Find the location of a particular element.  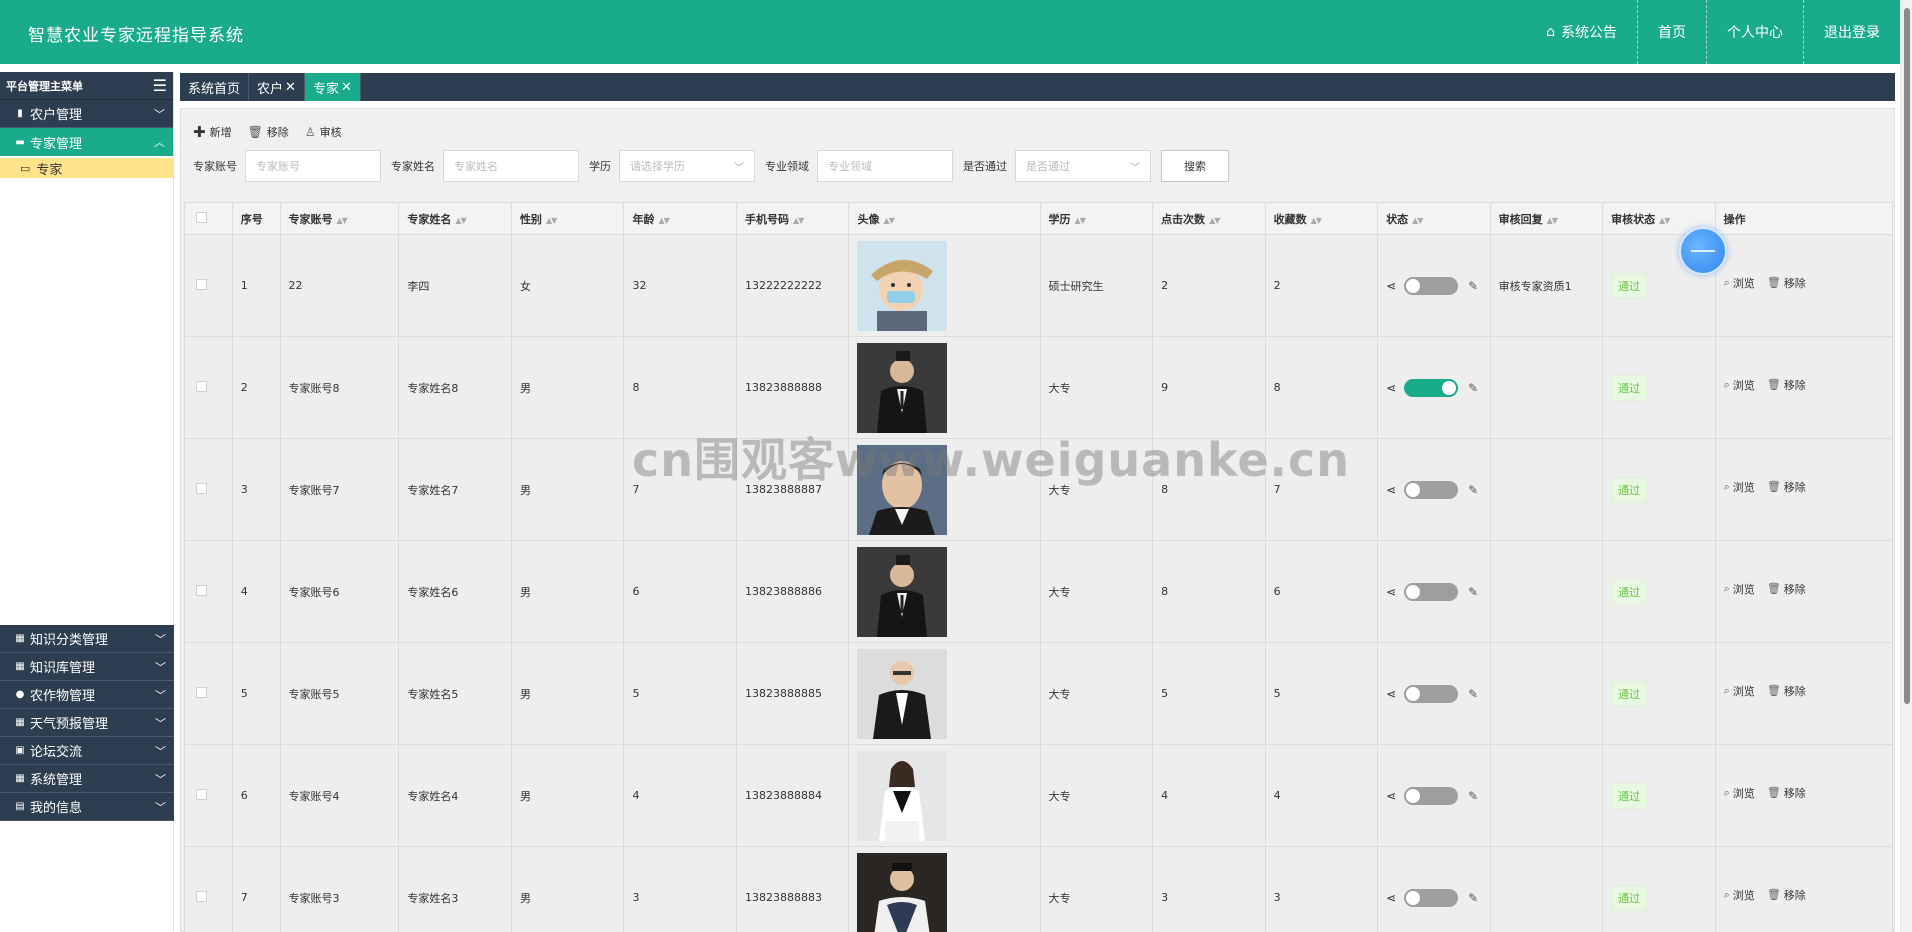

sidebar-item-forum: ▣ 论坛交流 ﹀ is located at coordinates (87, 751).